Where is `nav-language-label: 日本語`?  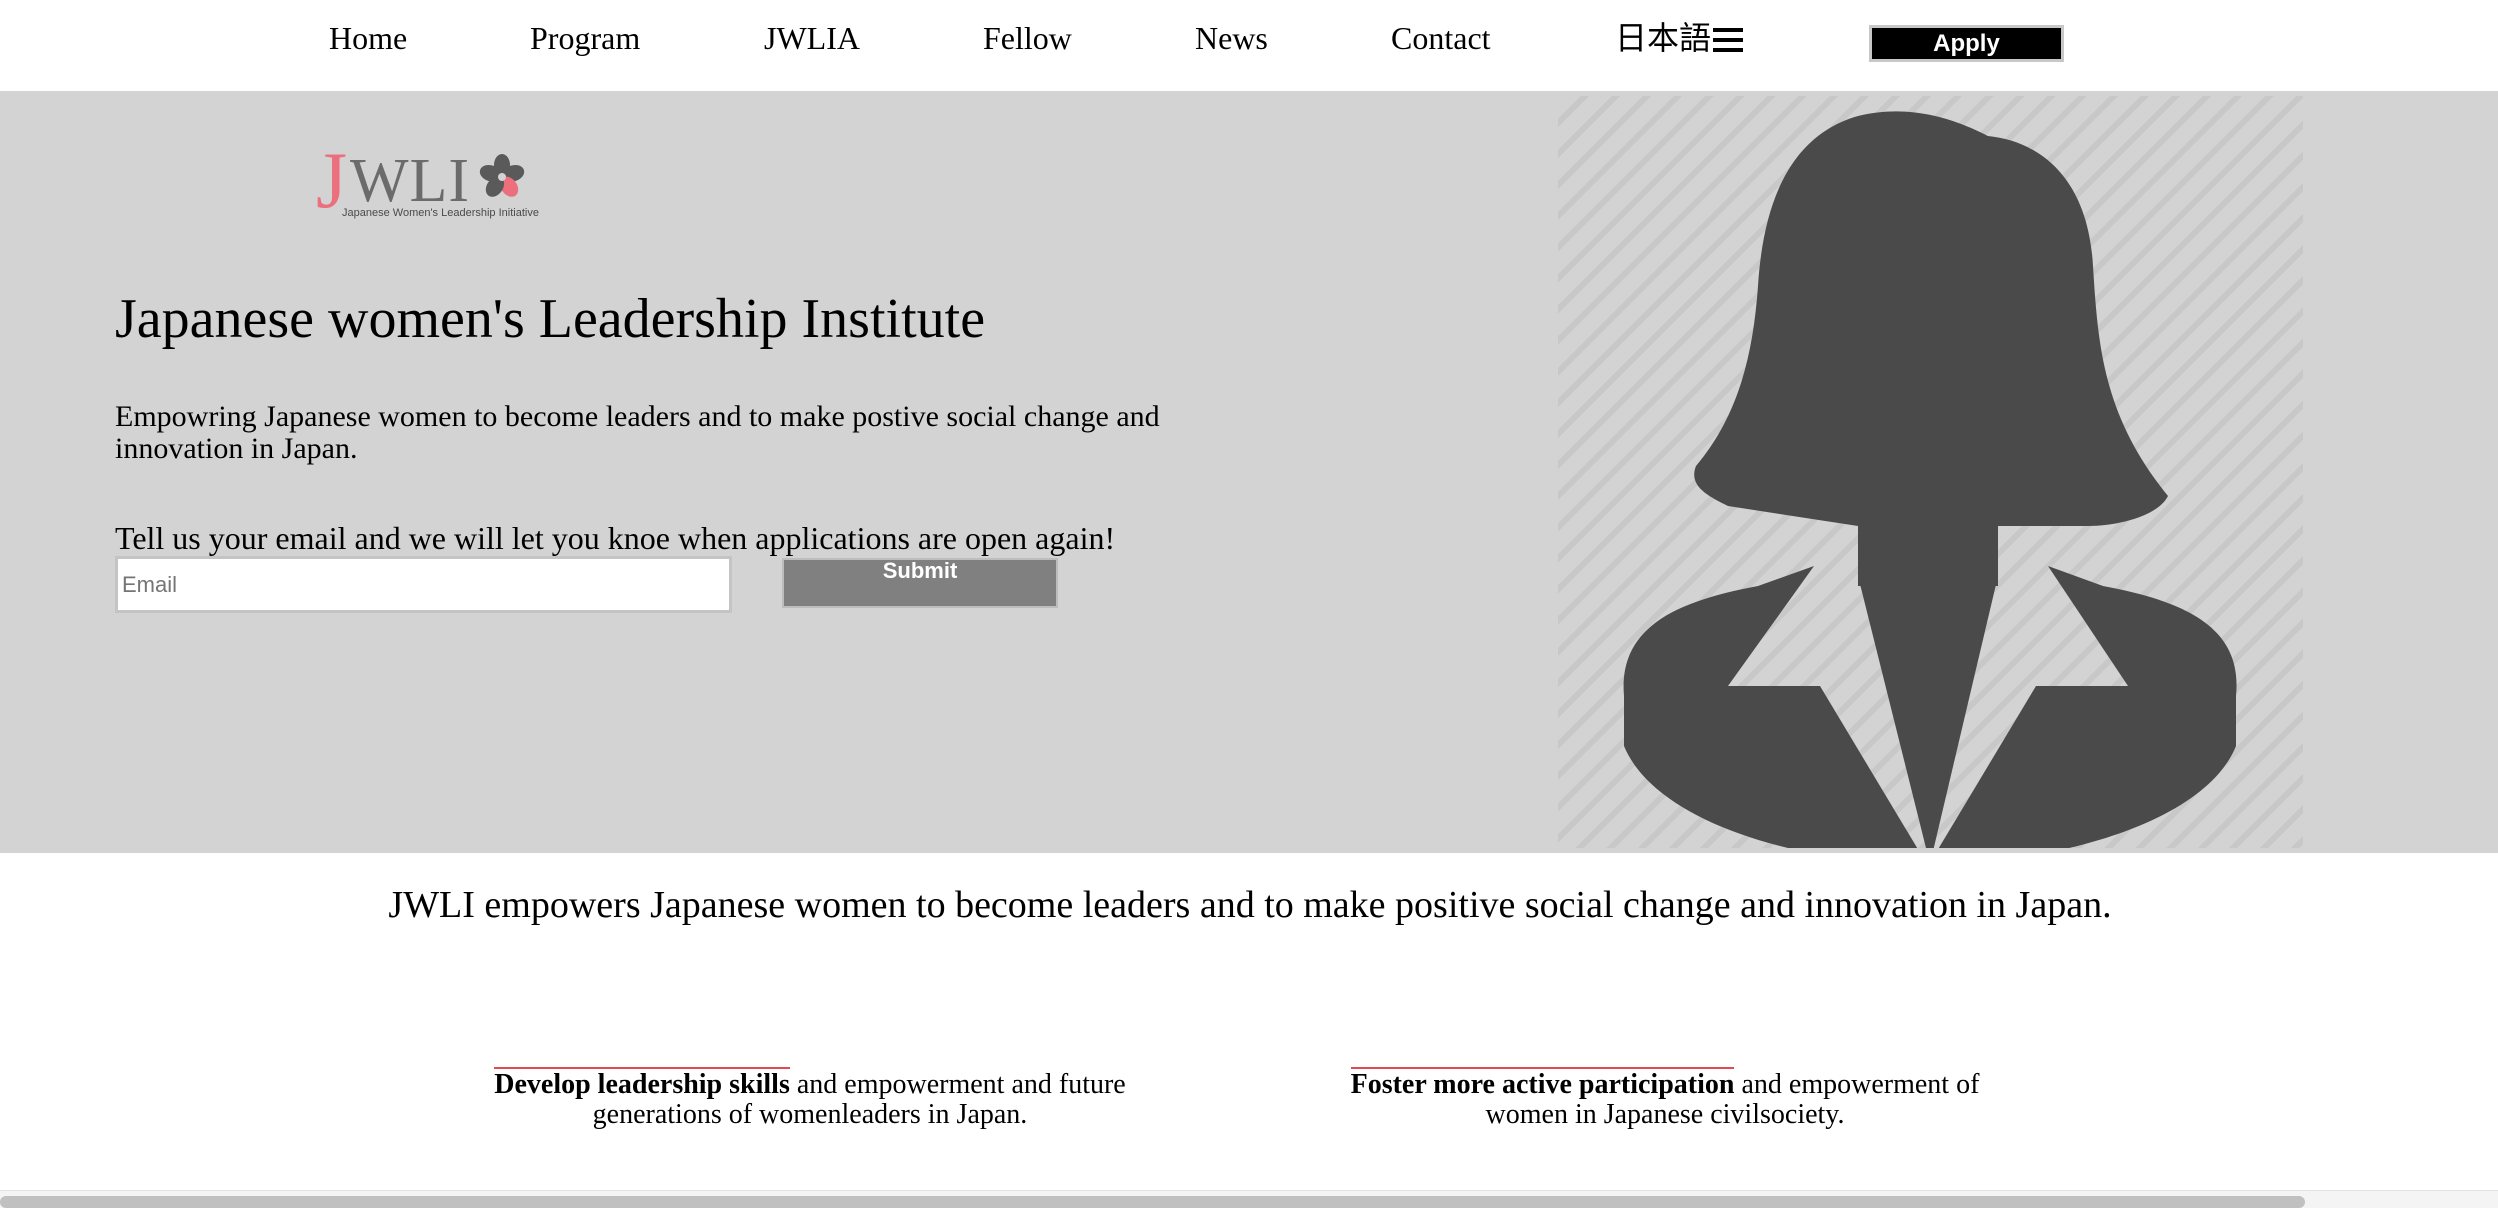 nav-language-label: 日本語 is located at coordinates (1663, 38).